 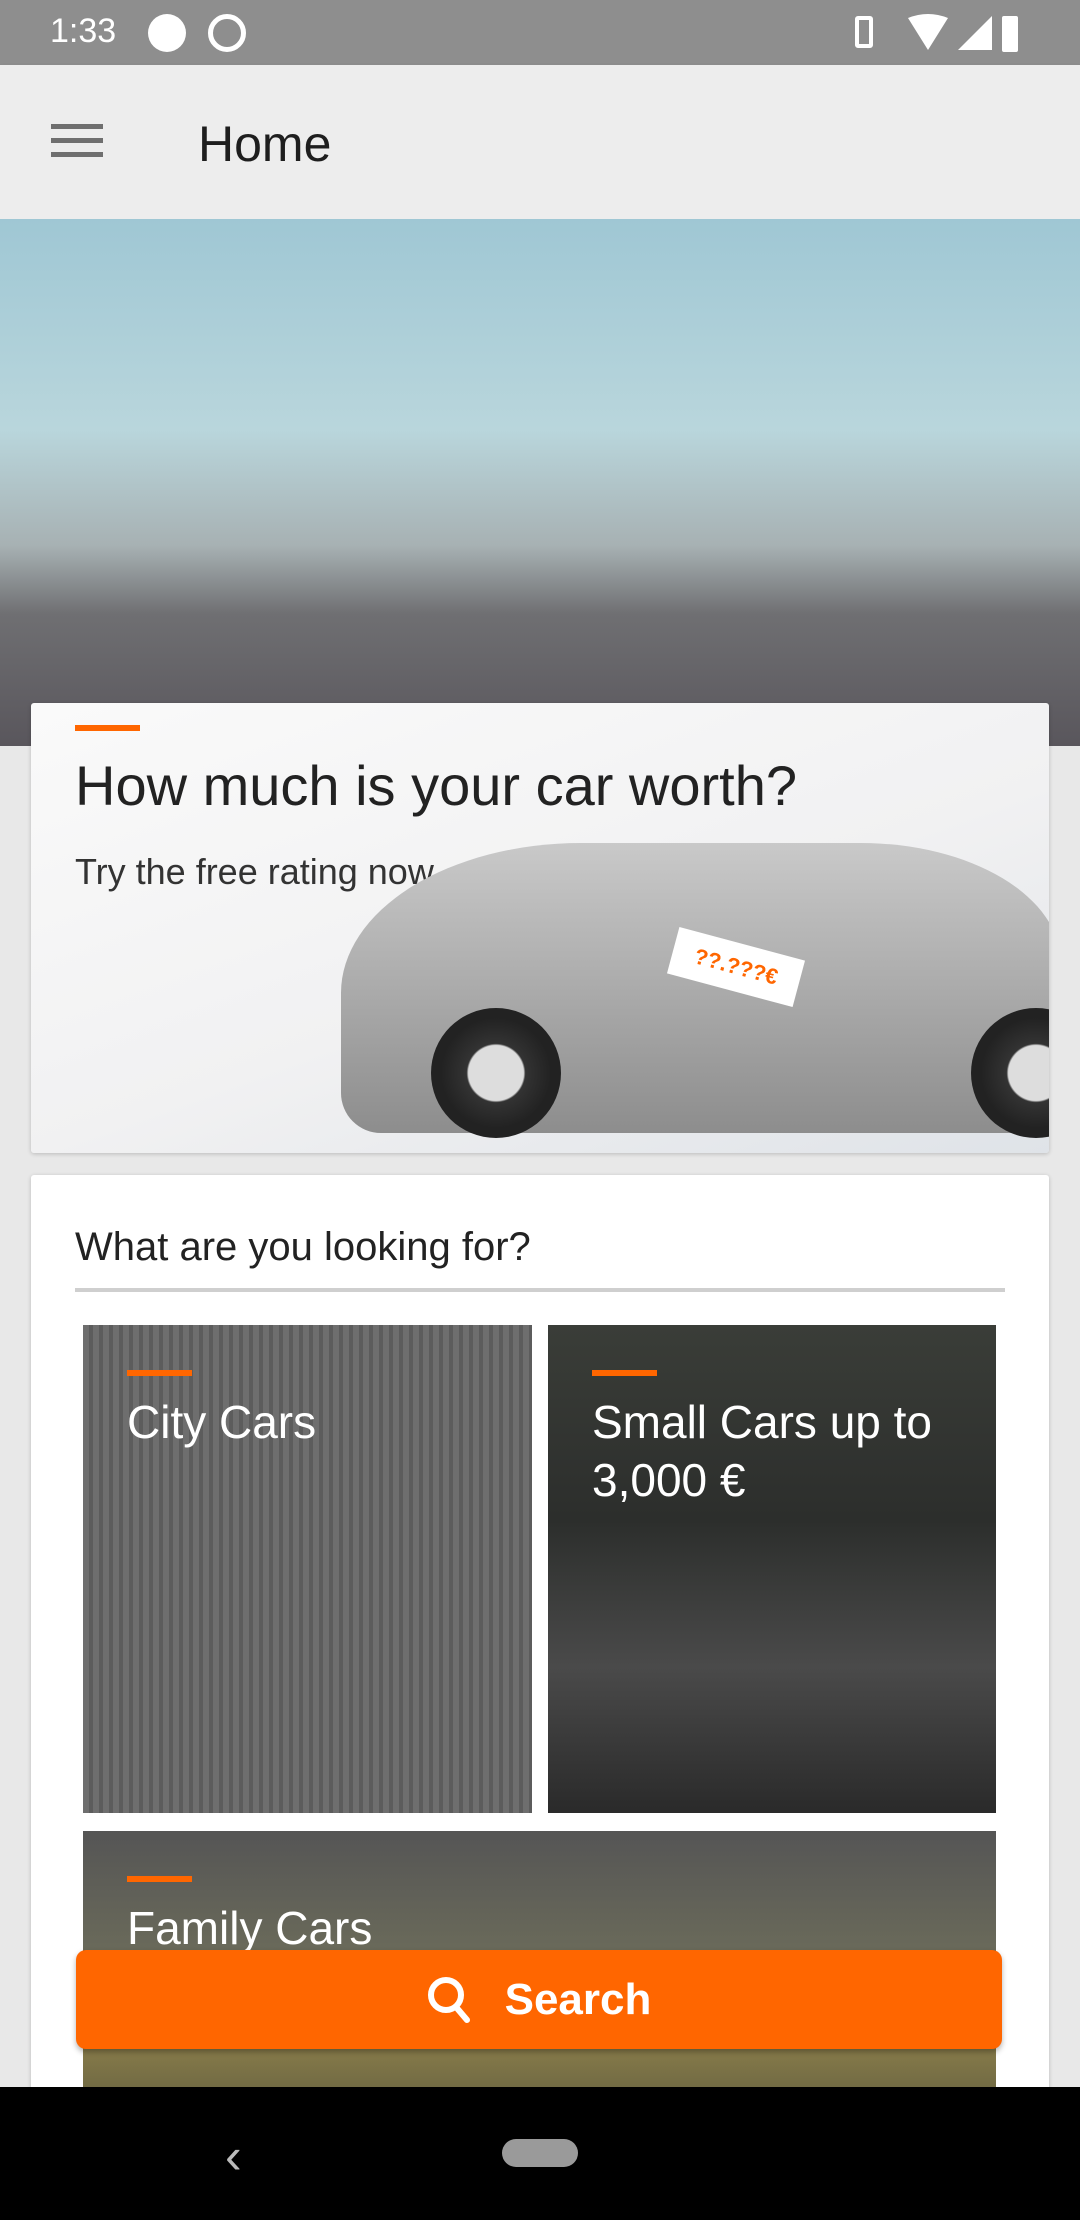 What do you see at coordinates (303, 1247) in the screenshot?
I see `categories-title: What are you looking for?` at bounding box center [303, 1247].